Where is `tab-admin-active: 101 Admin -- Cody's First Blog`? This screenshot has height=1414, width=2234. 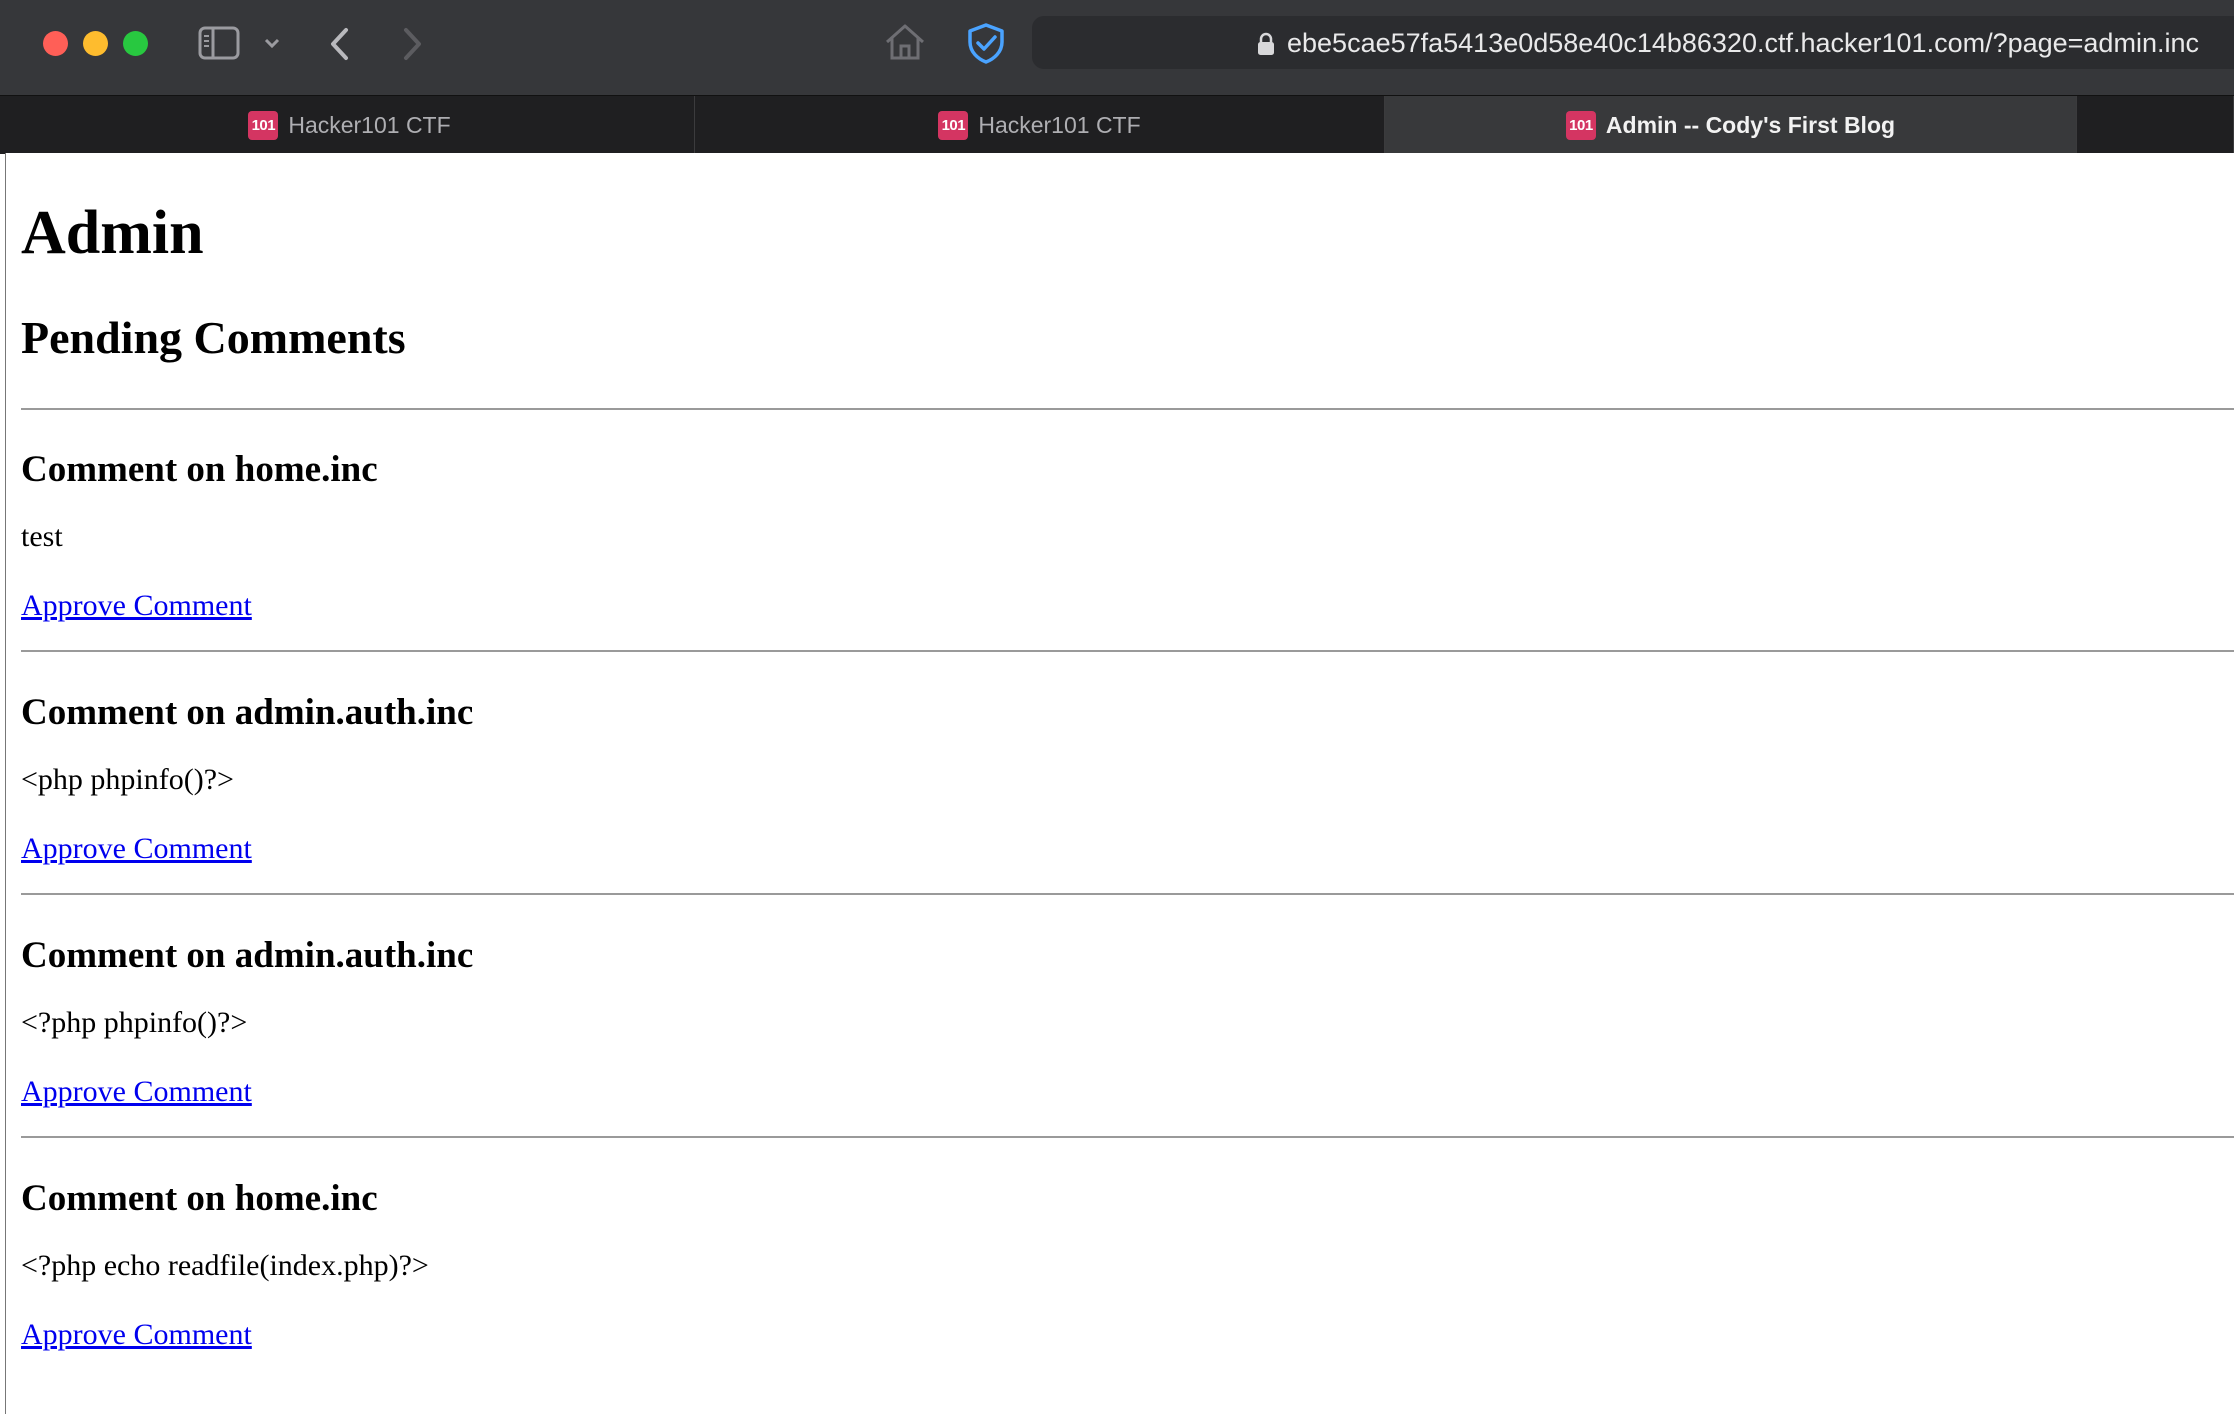 tab-admin-active: 101 Admin -- Cody's First Blog is located at coordinates (1731, 125).